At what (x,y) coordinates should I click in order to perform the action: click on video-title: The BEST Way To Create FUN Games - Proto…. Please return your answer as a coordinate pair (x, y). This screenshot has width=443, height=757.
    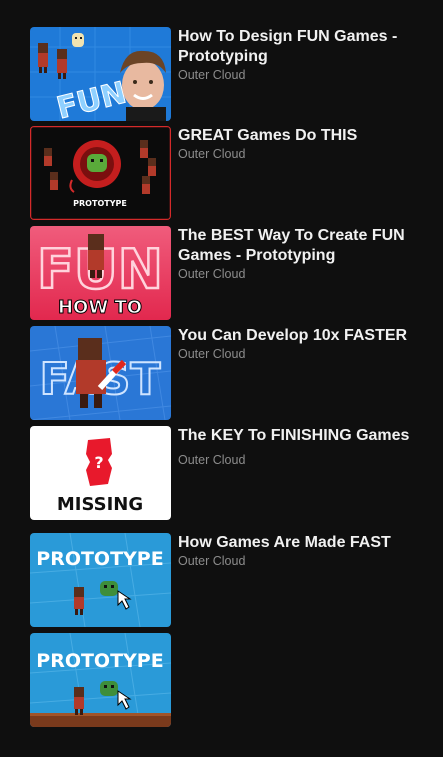
    Looking at the image, I should click on (305, 246).